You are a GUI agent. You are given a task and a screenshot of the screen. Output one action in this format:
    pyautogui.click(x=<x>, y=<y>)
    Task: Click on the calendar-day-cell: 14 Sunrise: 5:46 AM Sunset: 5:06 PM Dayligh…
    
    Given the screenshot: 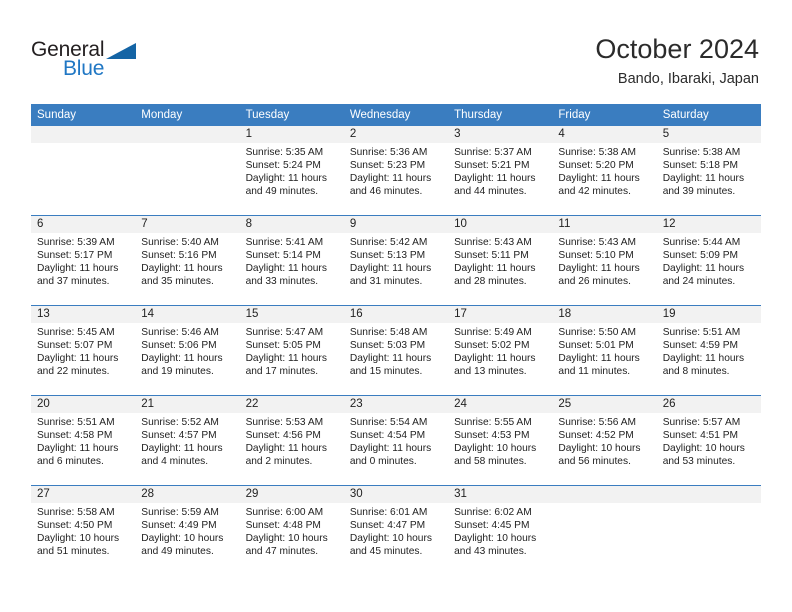 What is the action you would take?
    pyautogui.click(x=187, y=350)
    